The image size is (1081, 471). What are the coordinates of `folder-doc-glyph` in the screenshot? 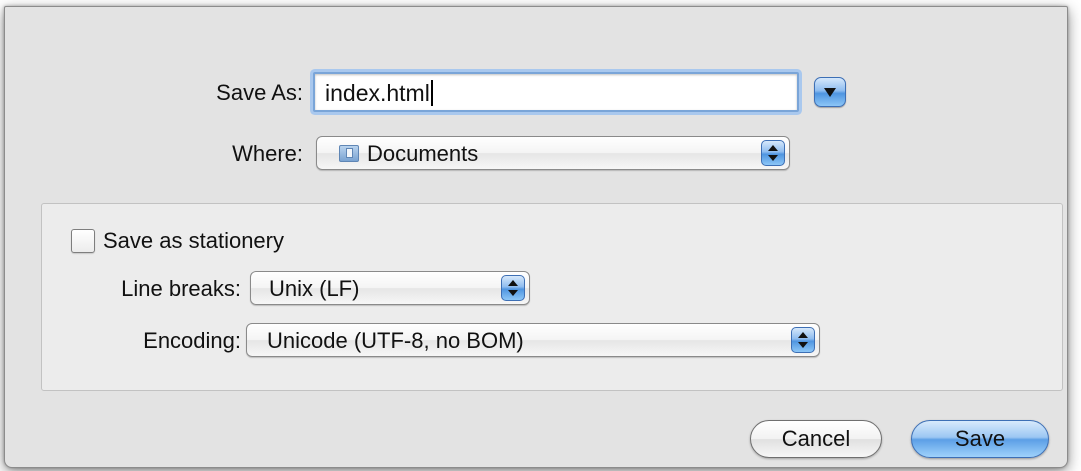 It's located at (349, 153).